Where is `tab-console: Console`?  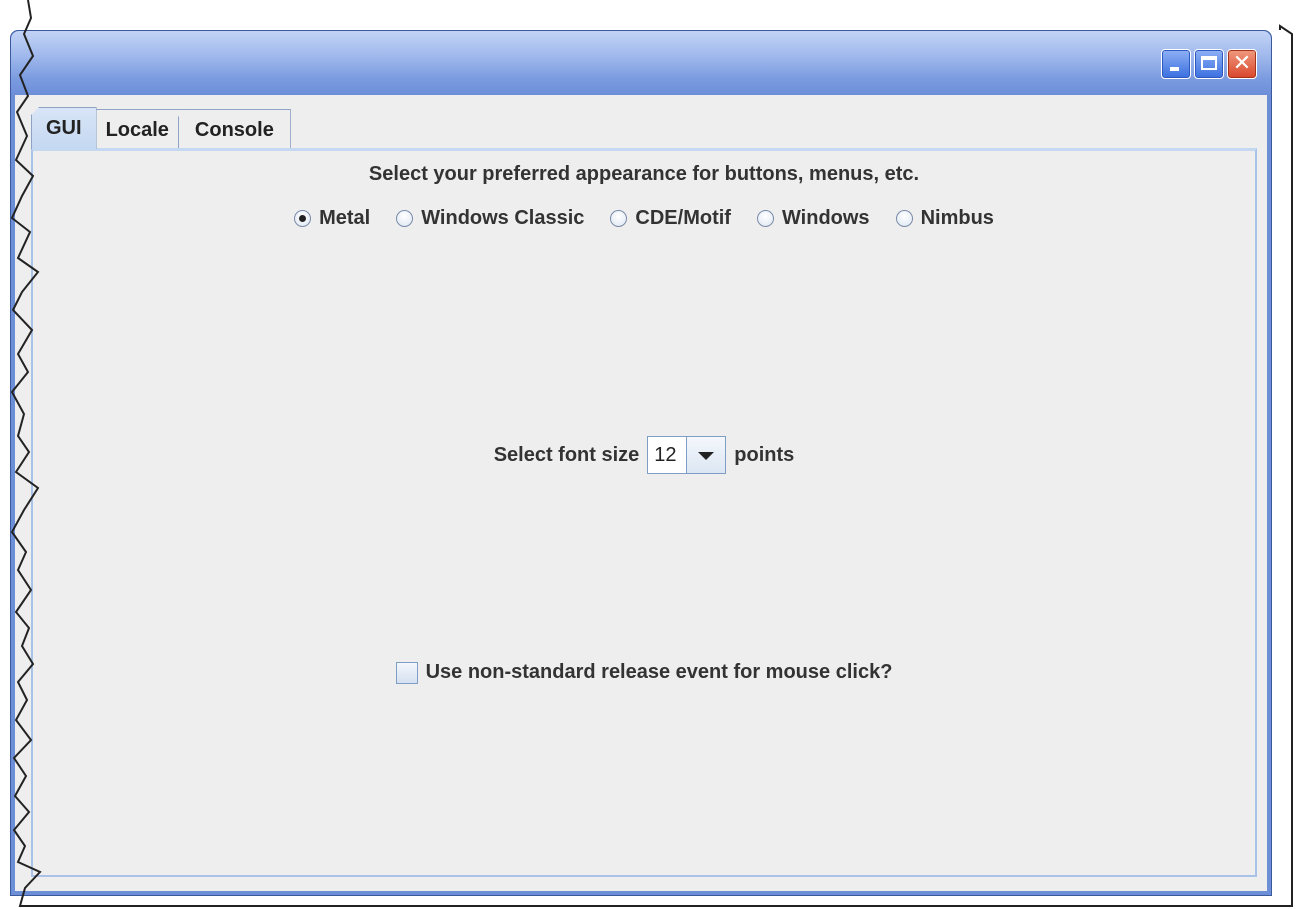 tab-console: Console is located at coordinates (234, 129).